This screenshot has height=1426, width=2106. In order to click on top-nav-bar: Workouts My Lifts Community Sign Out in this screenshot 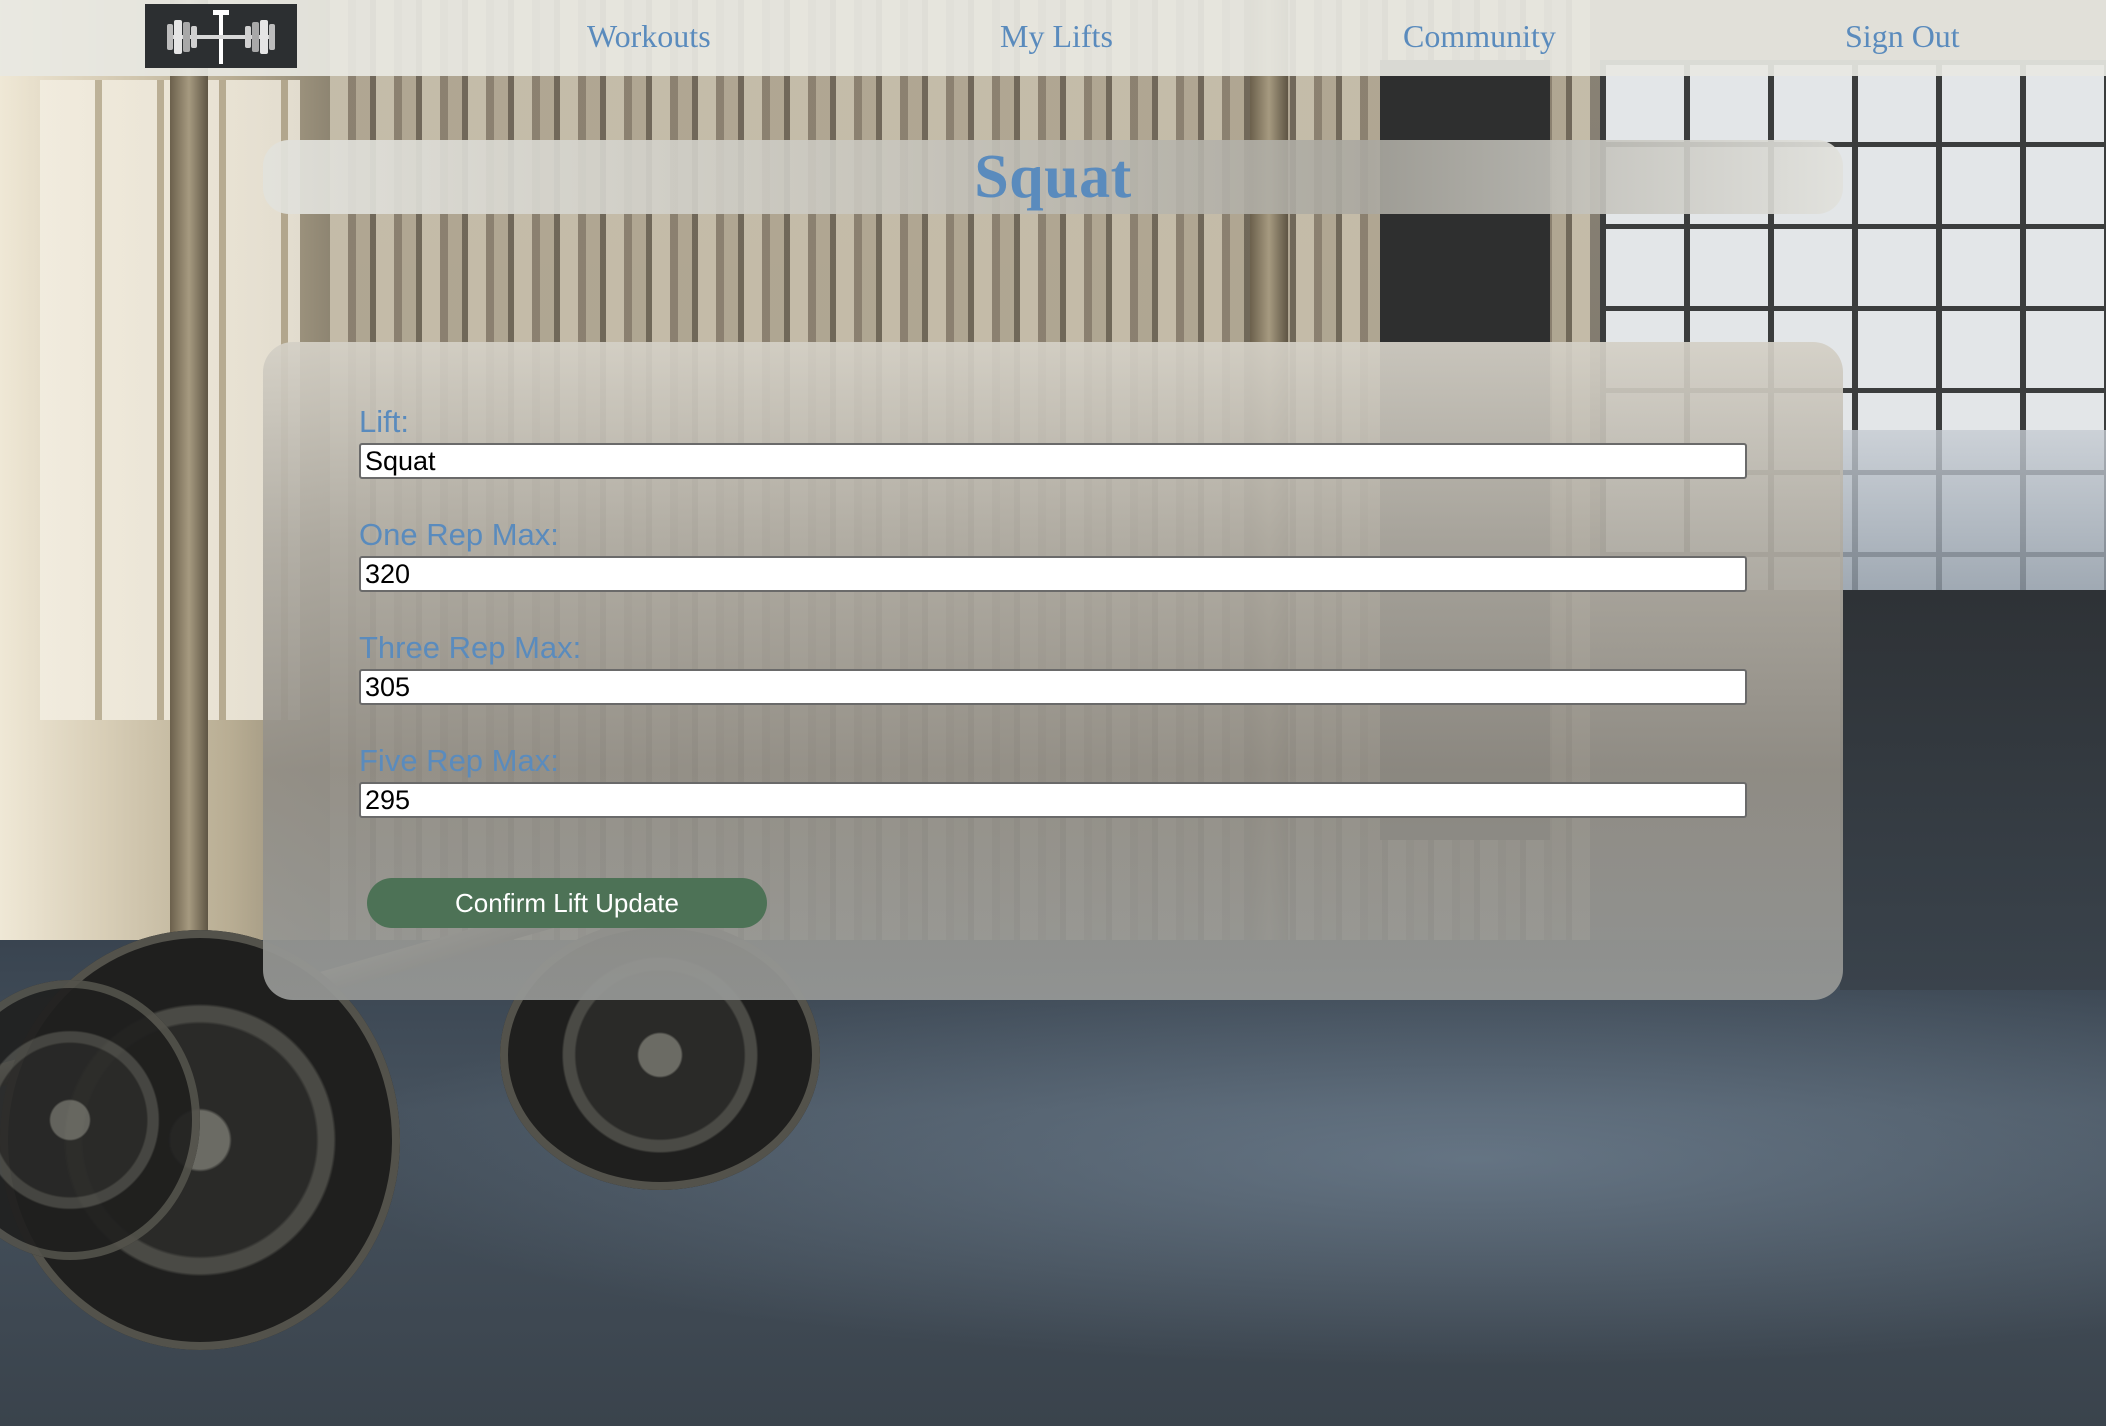, I will do `click(1053, 38)`.